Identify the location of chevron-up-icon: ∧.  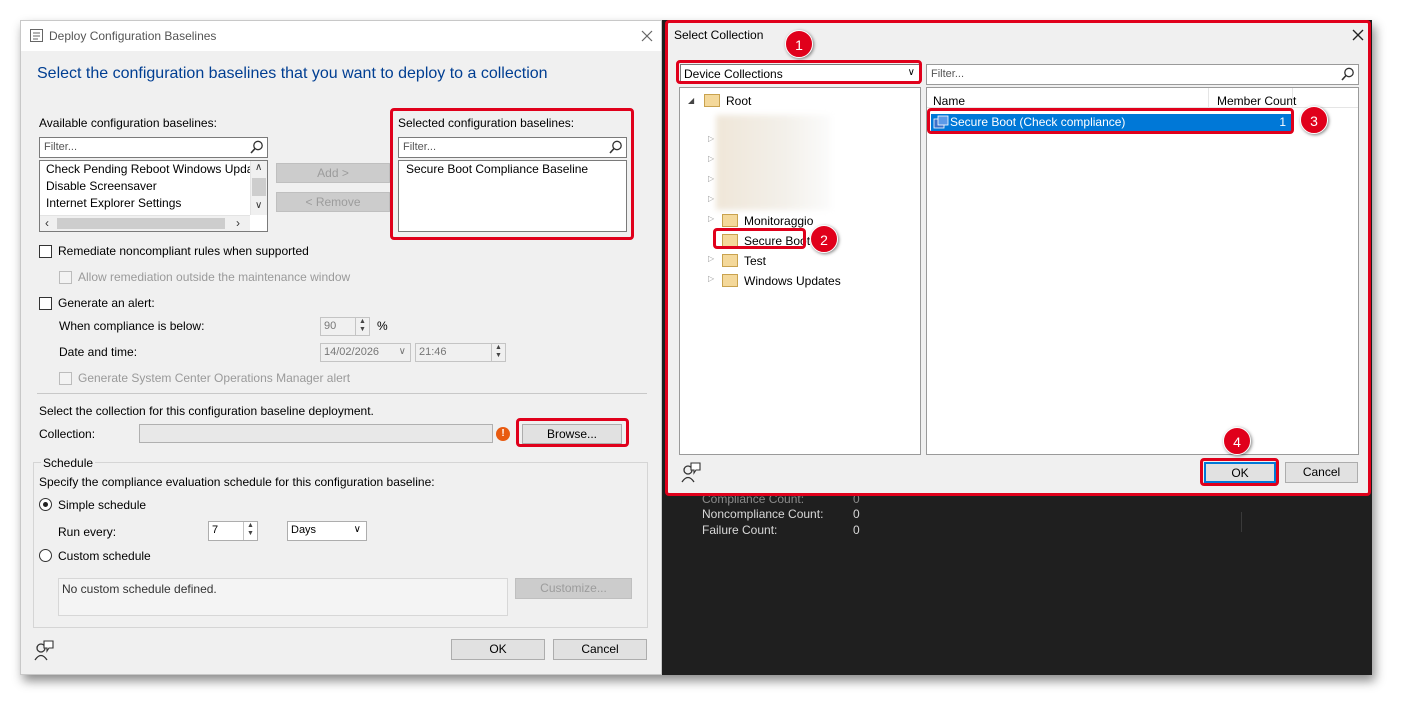
(258, 167).